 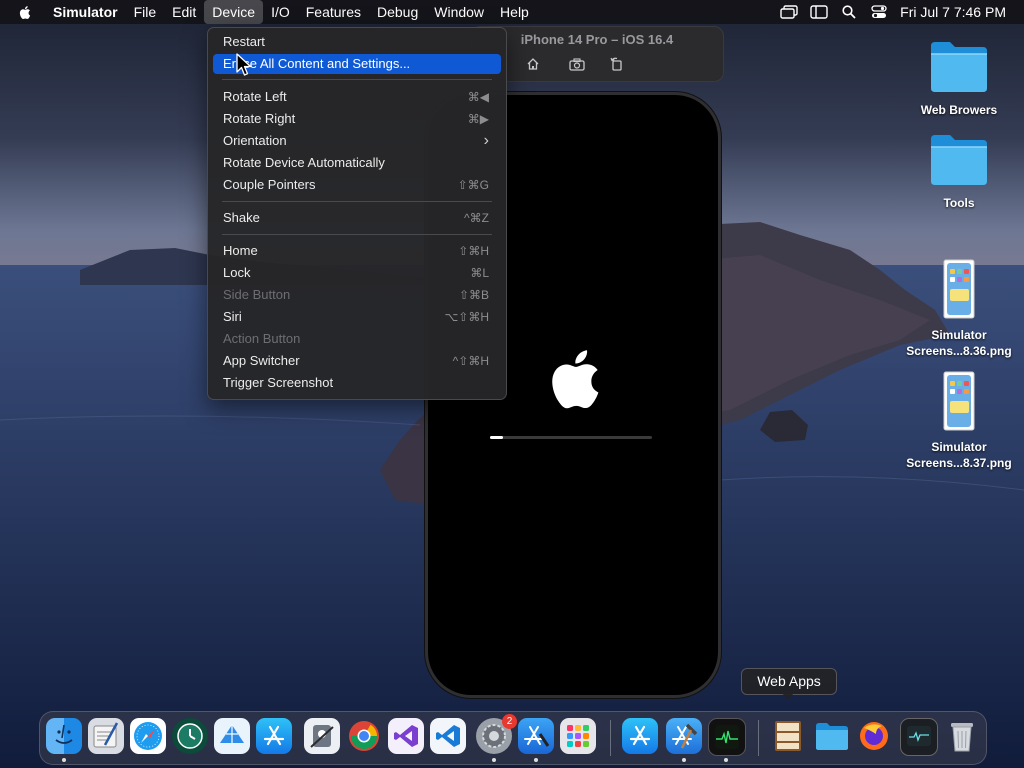 I want to click on apple-boot-logo-icon, so click(x=575, y=379).